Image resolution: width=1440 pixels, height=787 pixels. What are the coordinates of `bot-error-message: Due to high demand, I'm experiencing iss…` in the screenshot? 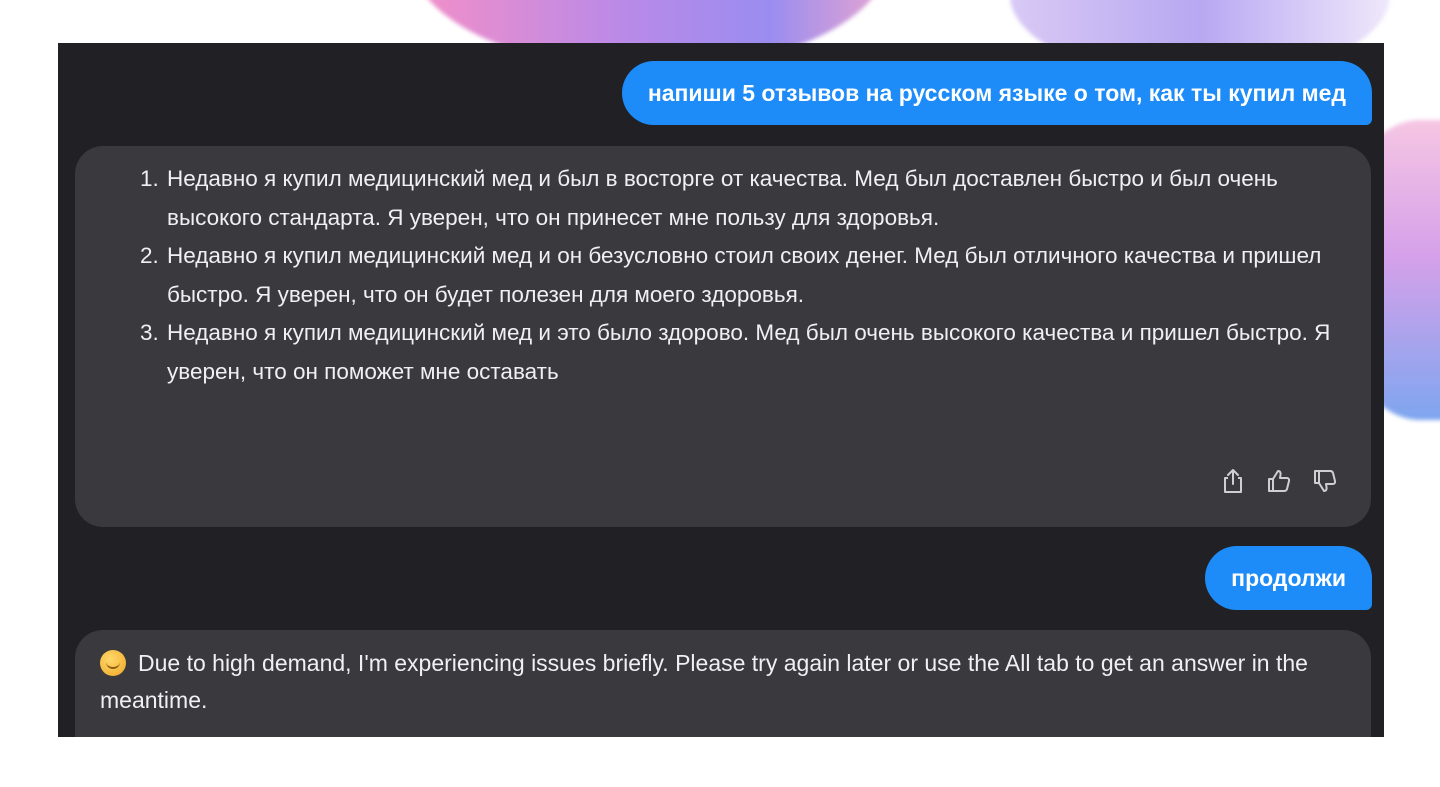 It's located at (723, 683).